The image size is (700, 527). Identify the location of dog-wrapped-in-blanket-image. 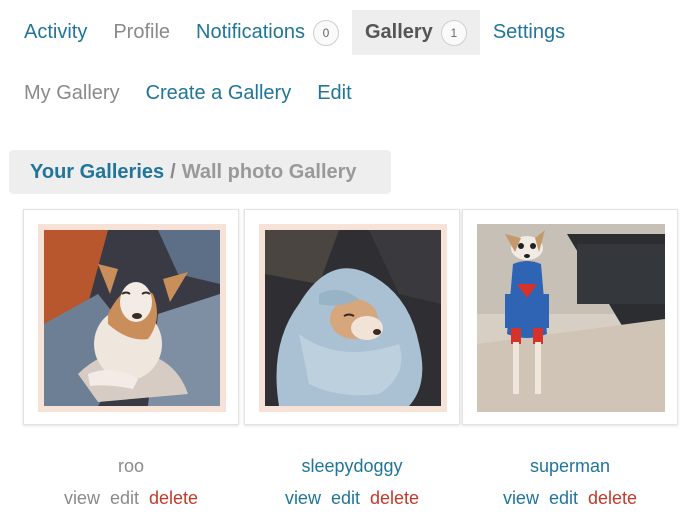
(353, 318).